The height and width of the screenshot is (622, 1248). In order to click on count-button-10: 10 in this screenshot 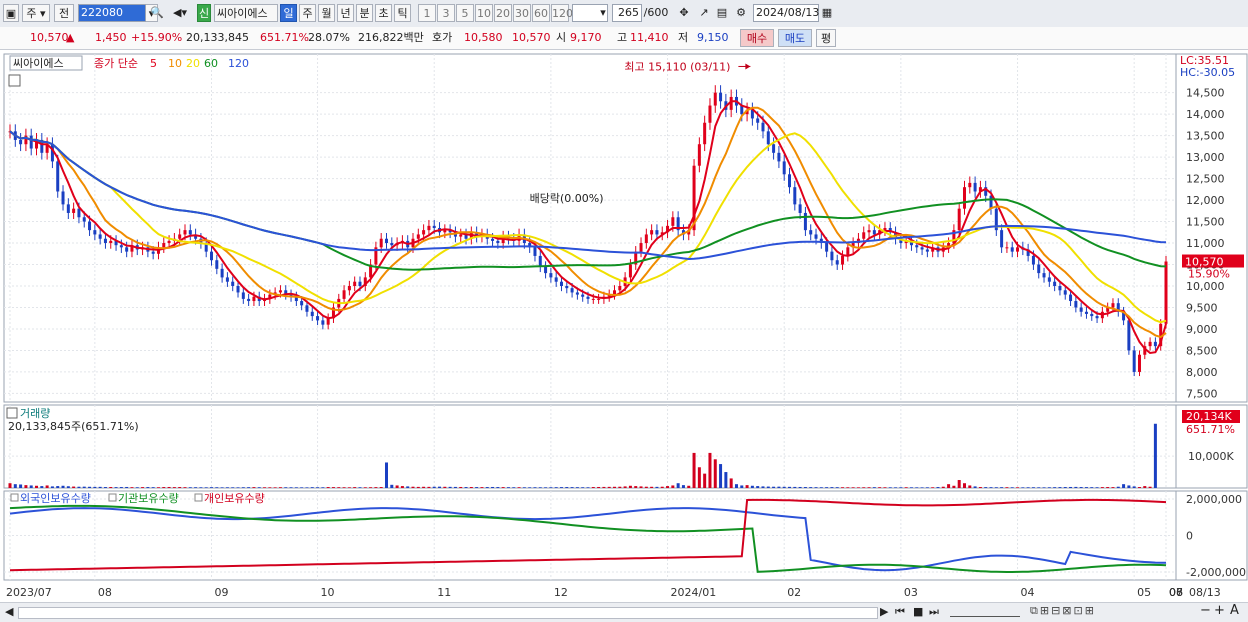, I will do `click(484, 13)`.